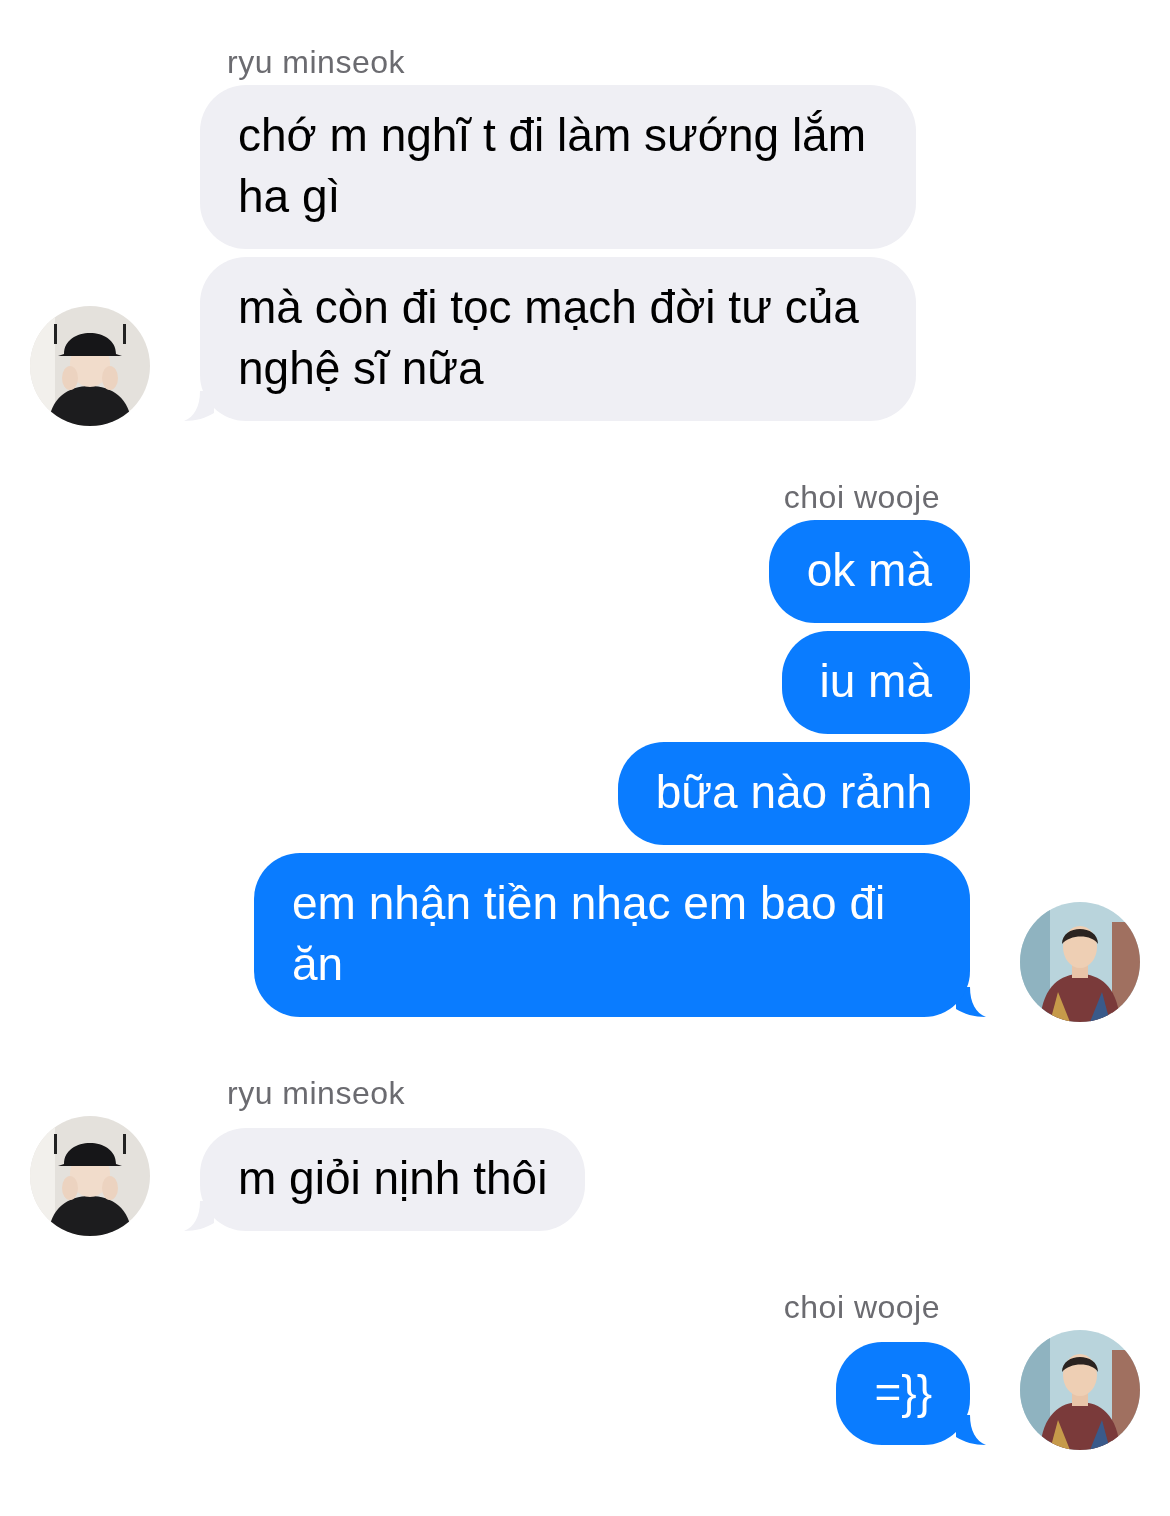  What do you see at coordinates (393, 1179) in the screenshot?
I see `message-bubble: m giỏi nịnh thôi` at bounding box center [393, 1179].